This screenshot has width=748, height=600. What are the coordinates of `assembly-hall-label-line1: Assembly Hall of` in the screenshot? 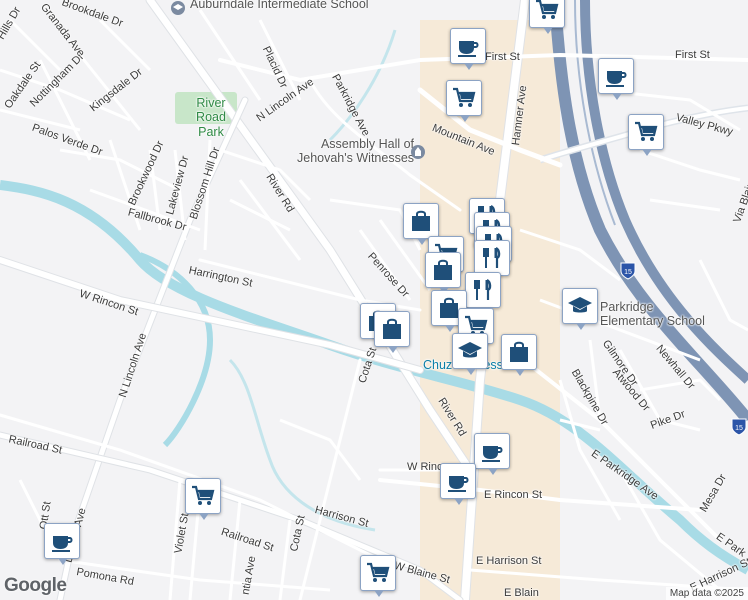 It's located at (367, 144).